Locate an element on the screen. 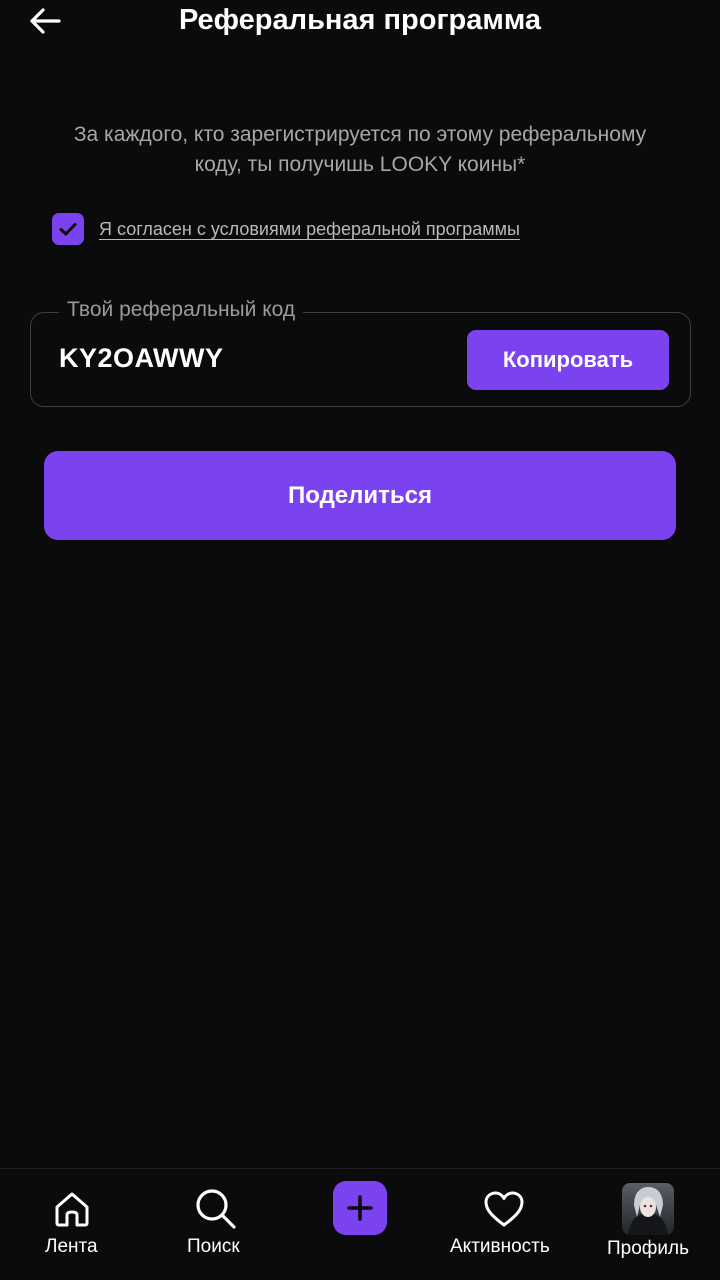 This screenshot has width=720, height=1280. tab-profile: Профиль is located at coordinates (650, 1224).